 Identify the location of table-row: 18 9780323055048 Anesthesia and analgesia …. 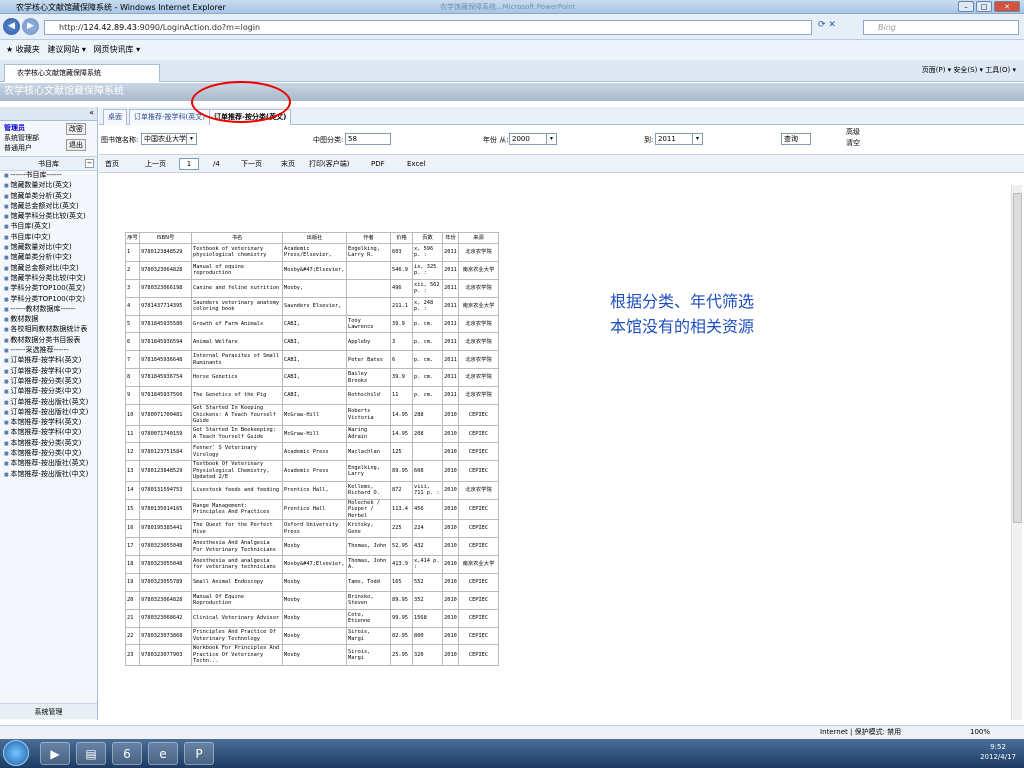
(312, 564).